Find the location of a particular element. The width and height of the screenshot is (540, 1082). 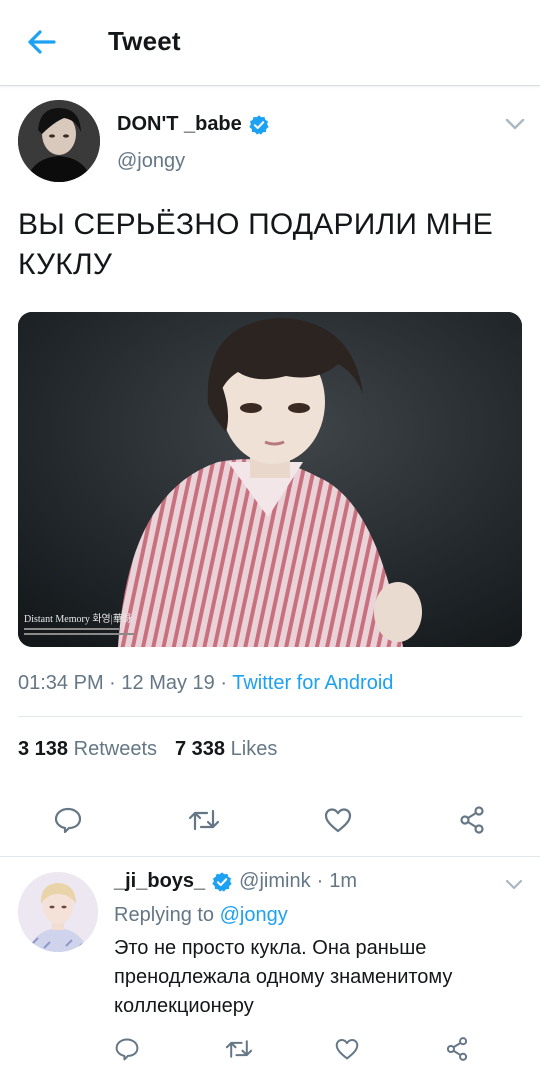

top-bar: Tweet is located at coordinates (270, 43).